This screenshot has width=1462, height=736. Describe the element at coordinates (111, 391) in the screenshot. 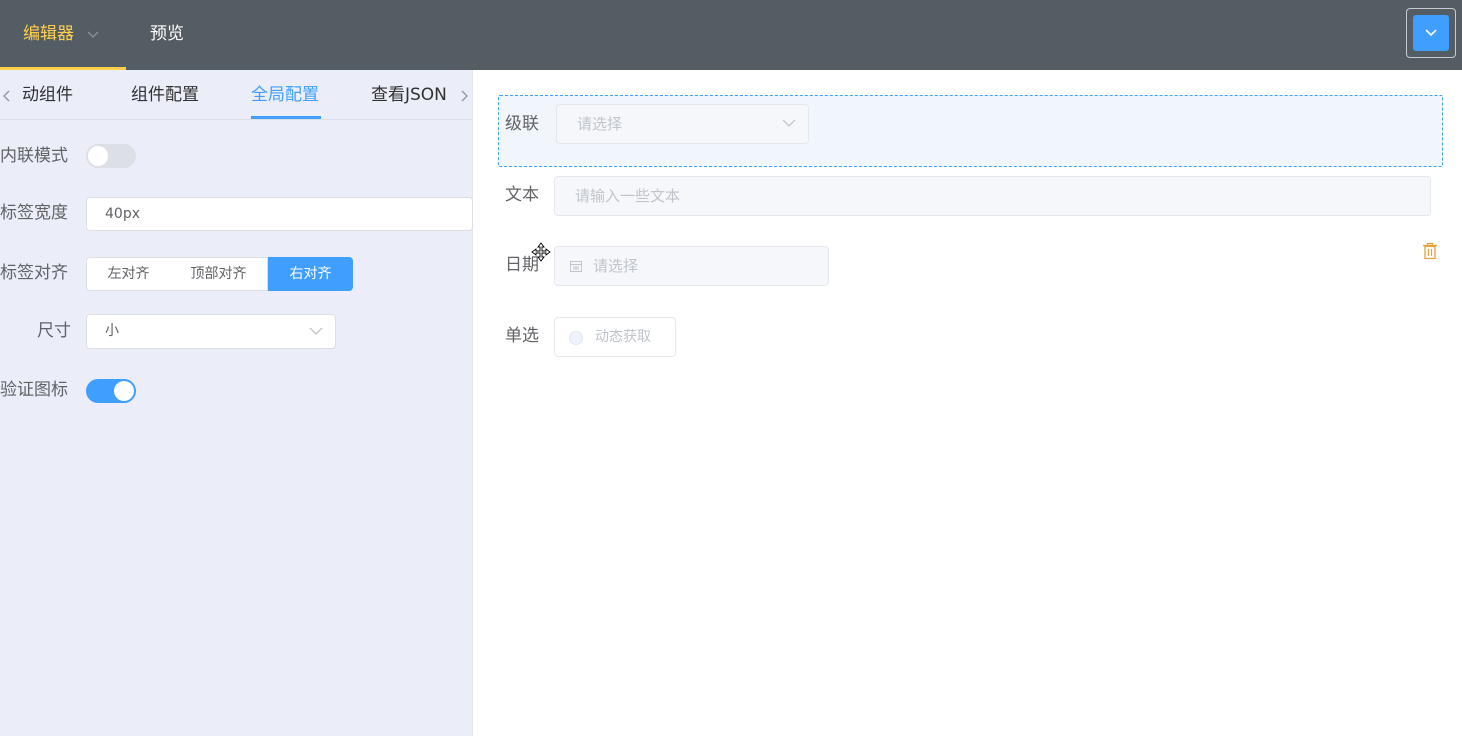

I see `validate-icon-switch` at that location.